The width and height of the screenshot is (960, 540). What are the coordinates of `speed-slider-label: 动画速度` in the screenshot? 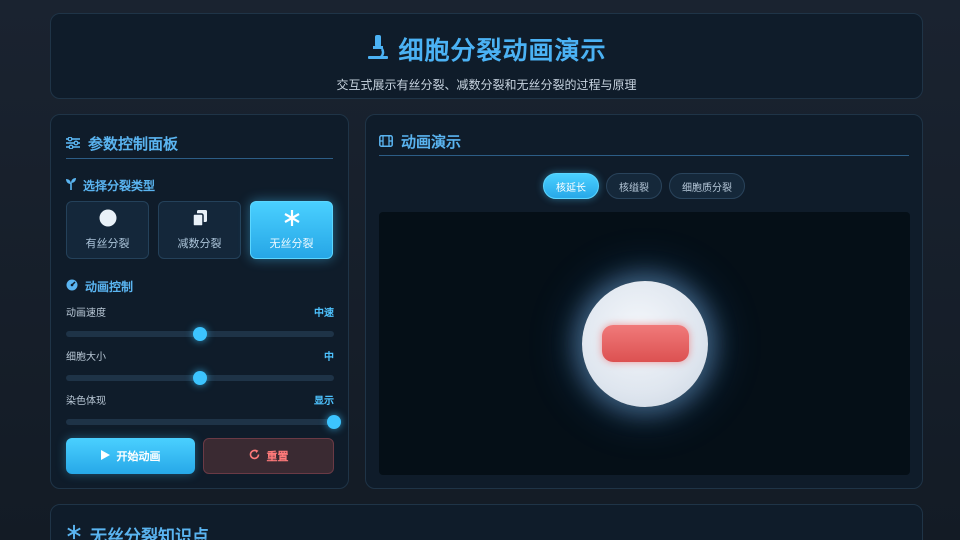 It's located at (86, 313).